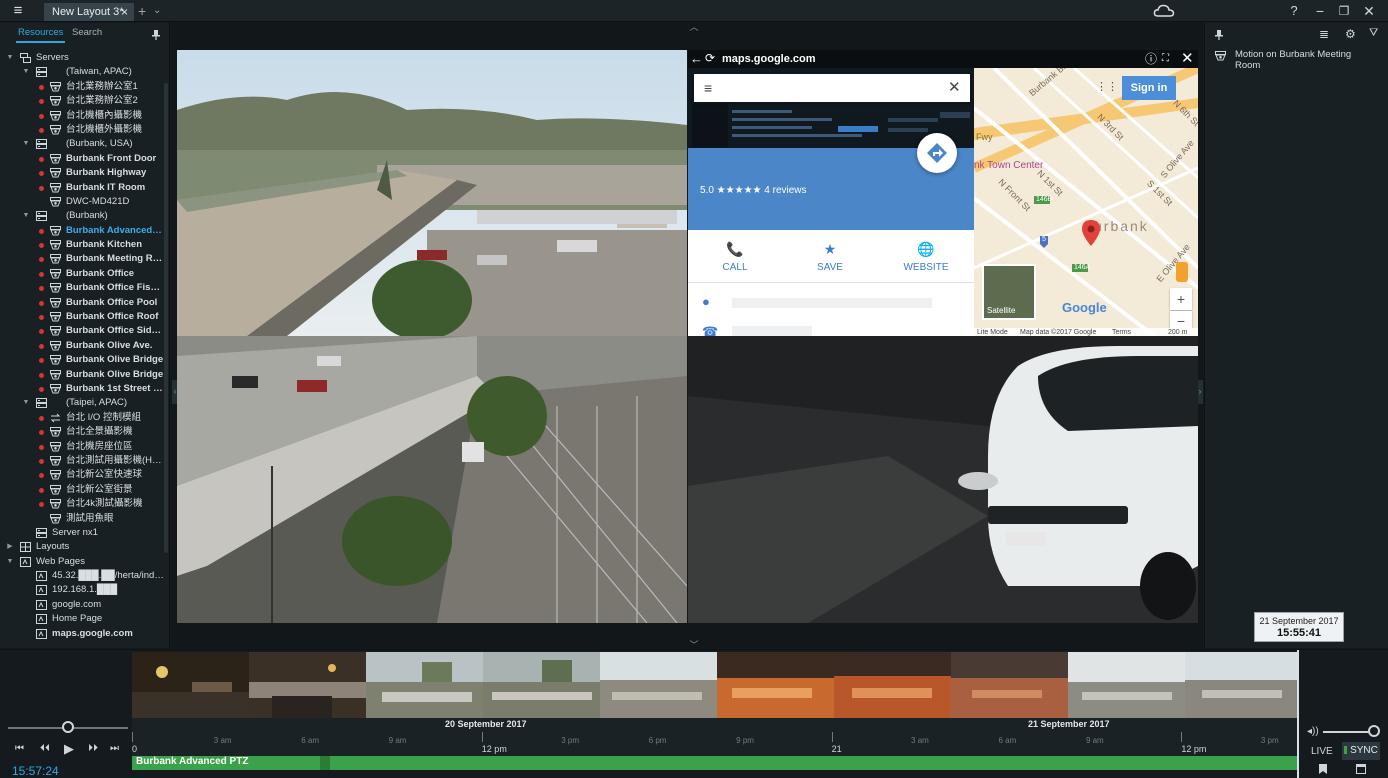 The height and width of the screenshot is (778, 1388). What do you see at coordinates (114, 748) in the screenshot?
I see `go-to-end-button: ⏭` at bounding box center [114, 748].